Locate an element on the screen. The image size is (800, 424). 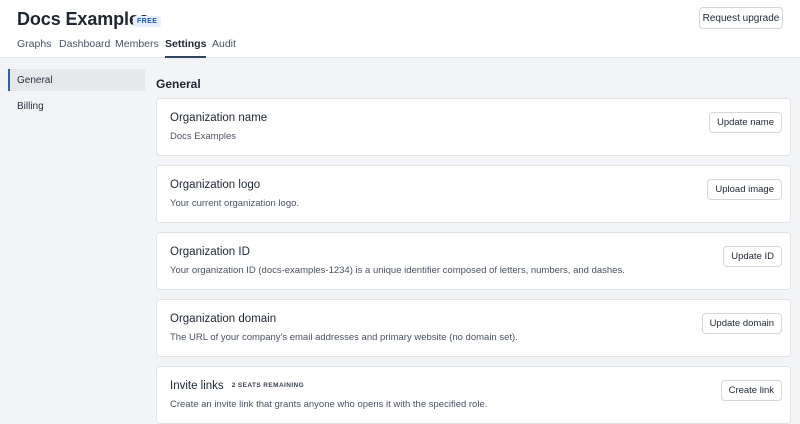
upload-image-button: Upload image is located at coordinates (744, 189).